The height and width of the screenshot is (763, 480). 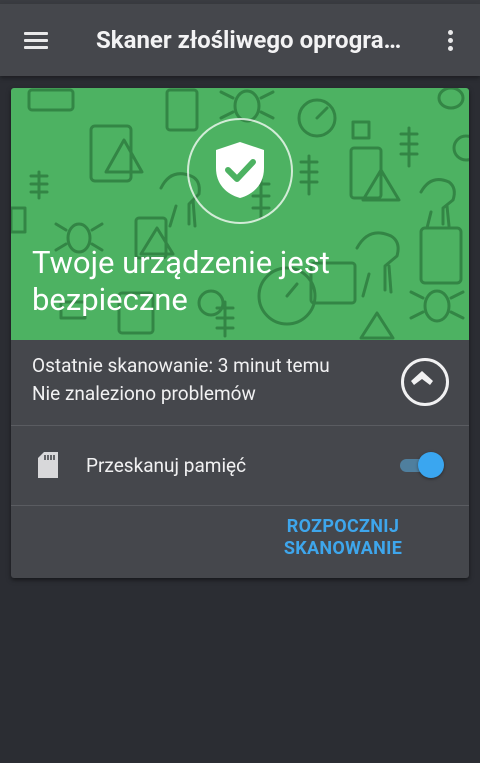 I want to click on app-toolbar: Skaner złośliwego oprogramowania, so click(x=240, y=40).